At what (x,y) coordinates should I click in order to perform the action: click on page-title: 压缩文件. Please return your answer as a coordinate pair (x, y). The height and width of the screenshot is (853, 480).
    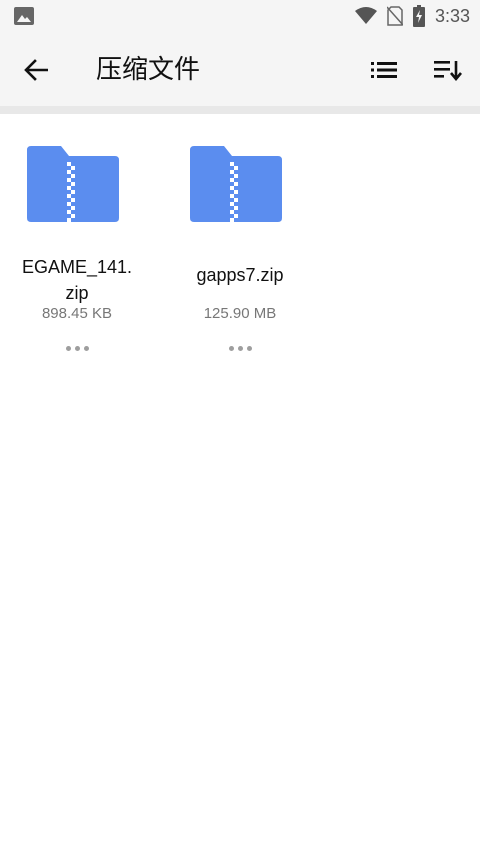
    Looking at the image, I should click on (148, 70).